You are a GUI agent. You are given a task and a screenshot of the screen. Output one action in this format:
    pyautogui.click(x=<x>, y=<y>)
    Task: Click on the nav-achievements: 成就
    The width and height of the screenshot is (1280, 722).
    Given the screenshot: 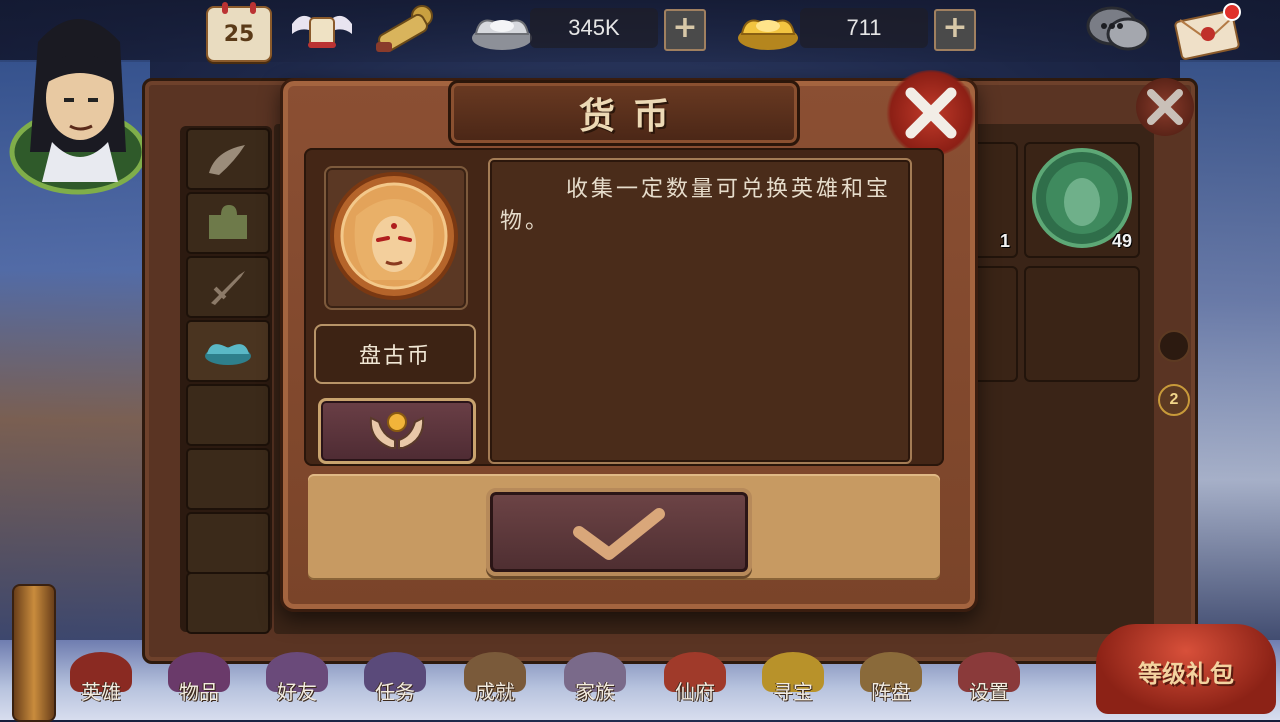 What is the action you would take?
    pyautogui.click(x=495, y=685)
    